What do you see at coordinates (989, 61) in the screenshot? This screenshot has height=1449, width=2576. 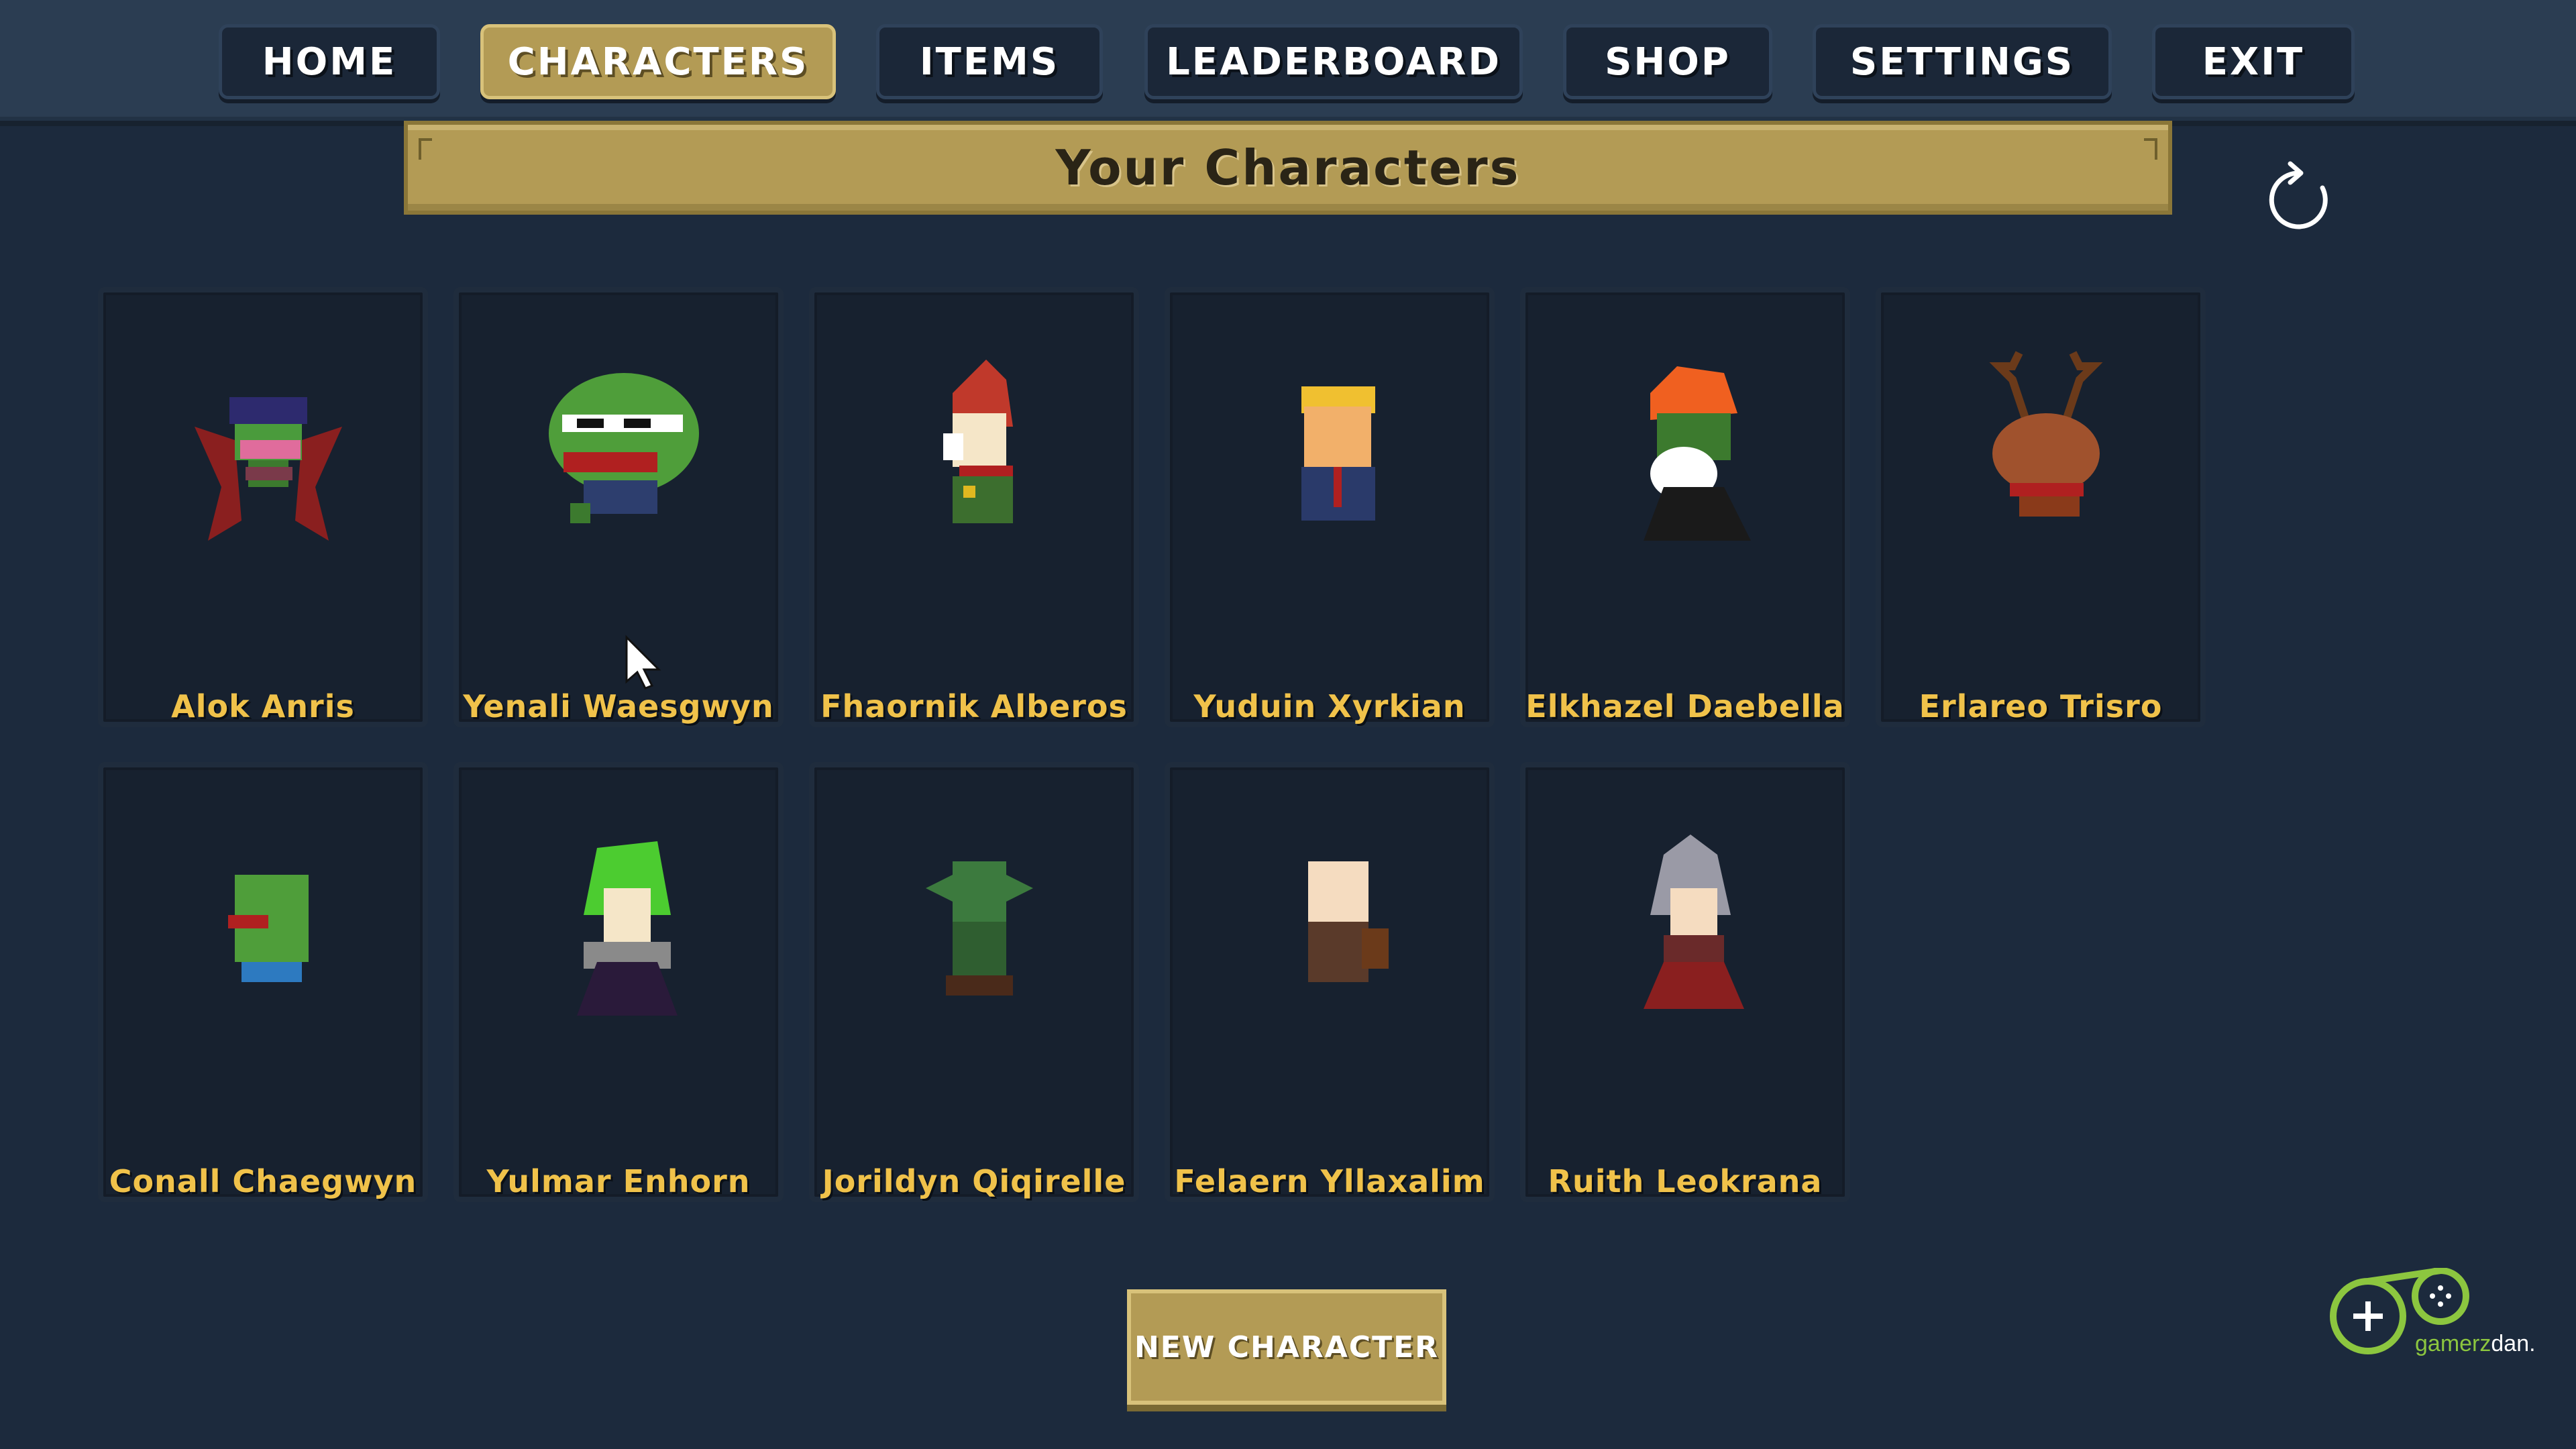 I see `nav-items-button: ITEMS` at bounding box center [989, 61].